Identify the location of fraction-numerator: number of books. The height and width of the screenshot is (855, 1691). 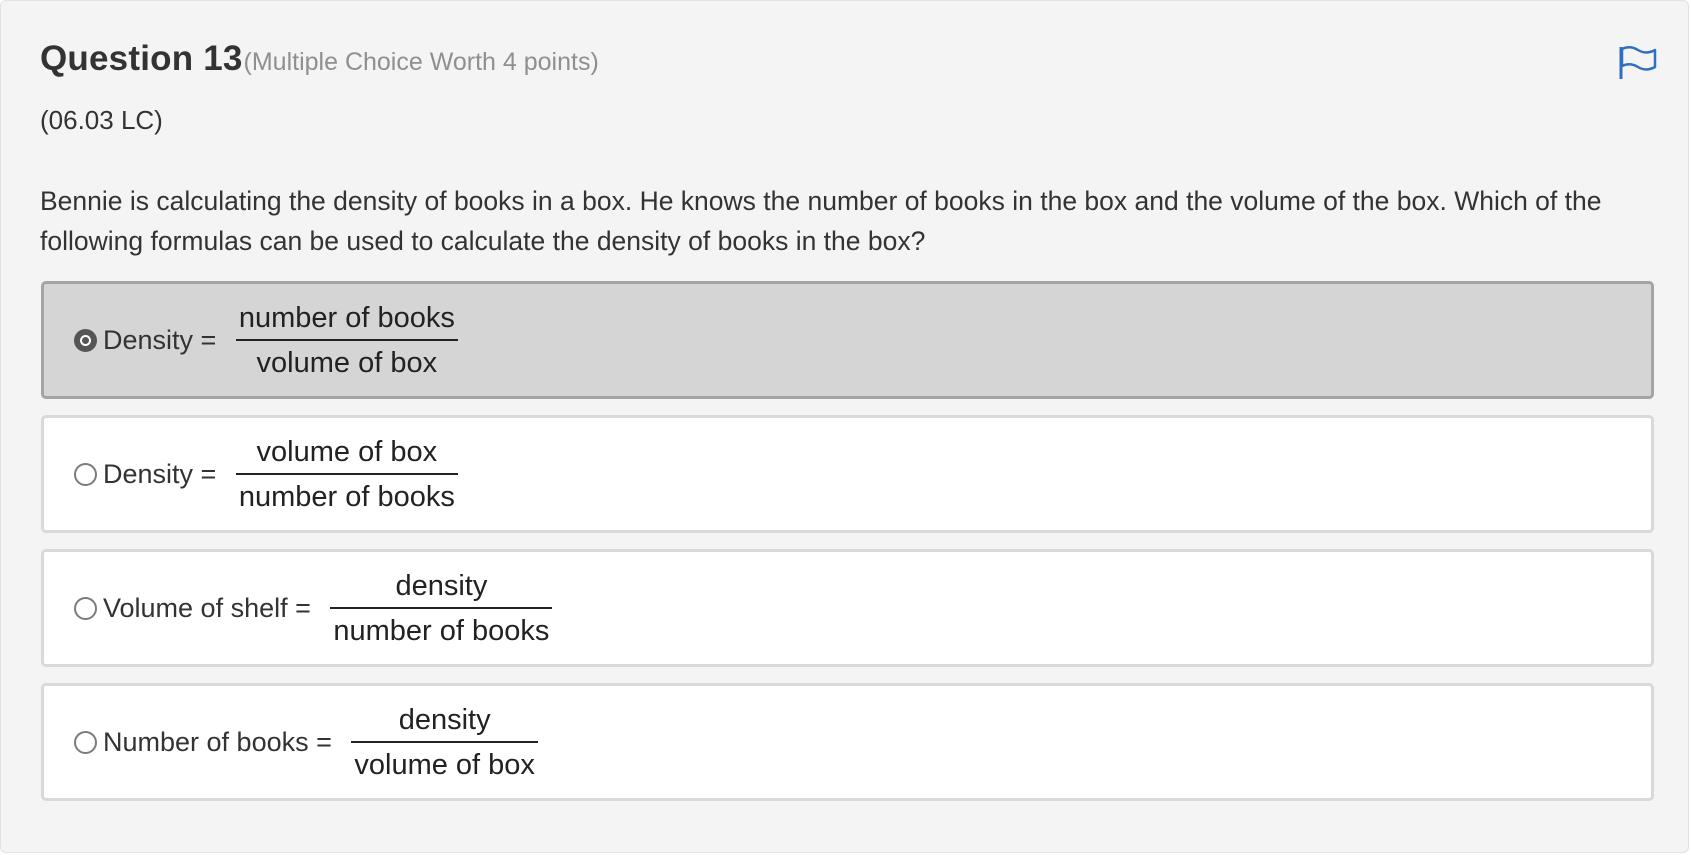
(346, 317).